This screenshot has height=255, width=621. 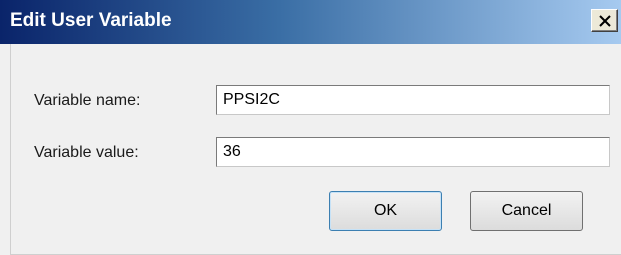 What do you see at coordinates (413, 152) in the screenshot?
I see `variable-value-input` at bounding box center [413, 152].